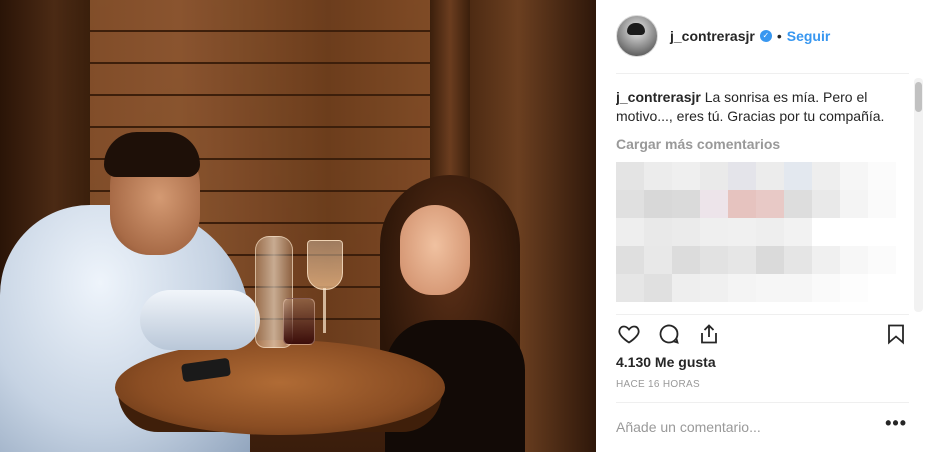 The height and width of the screenshot is (452, 929). Describe the element at coordinates (756, 144) in the screenshot. I see `load-more-comments-button: Cargar más comentarios` at that location.